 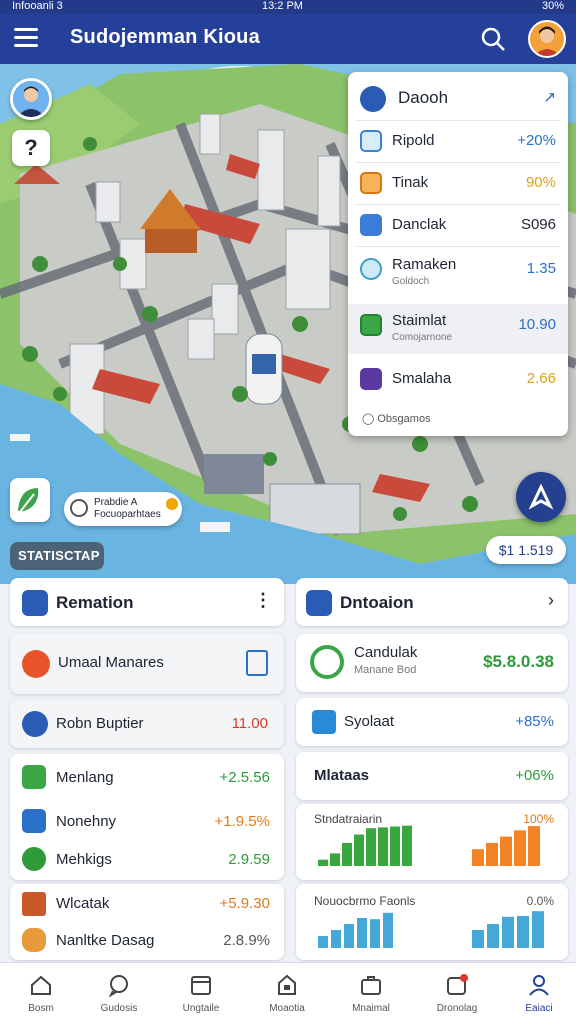 What do you see at coordinates (26, 38) in the screenshot?
I see `menu-icon` at bounding box center [26, 38].